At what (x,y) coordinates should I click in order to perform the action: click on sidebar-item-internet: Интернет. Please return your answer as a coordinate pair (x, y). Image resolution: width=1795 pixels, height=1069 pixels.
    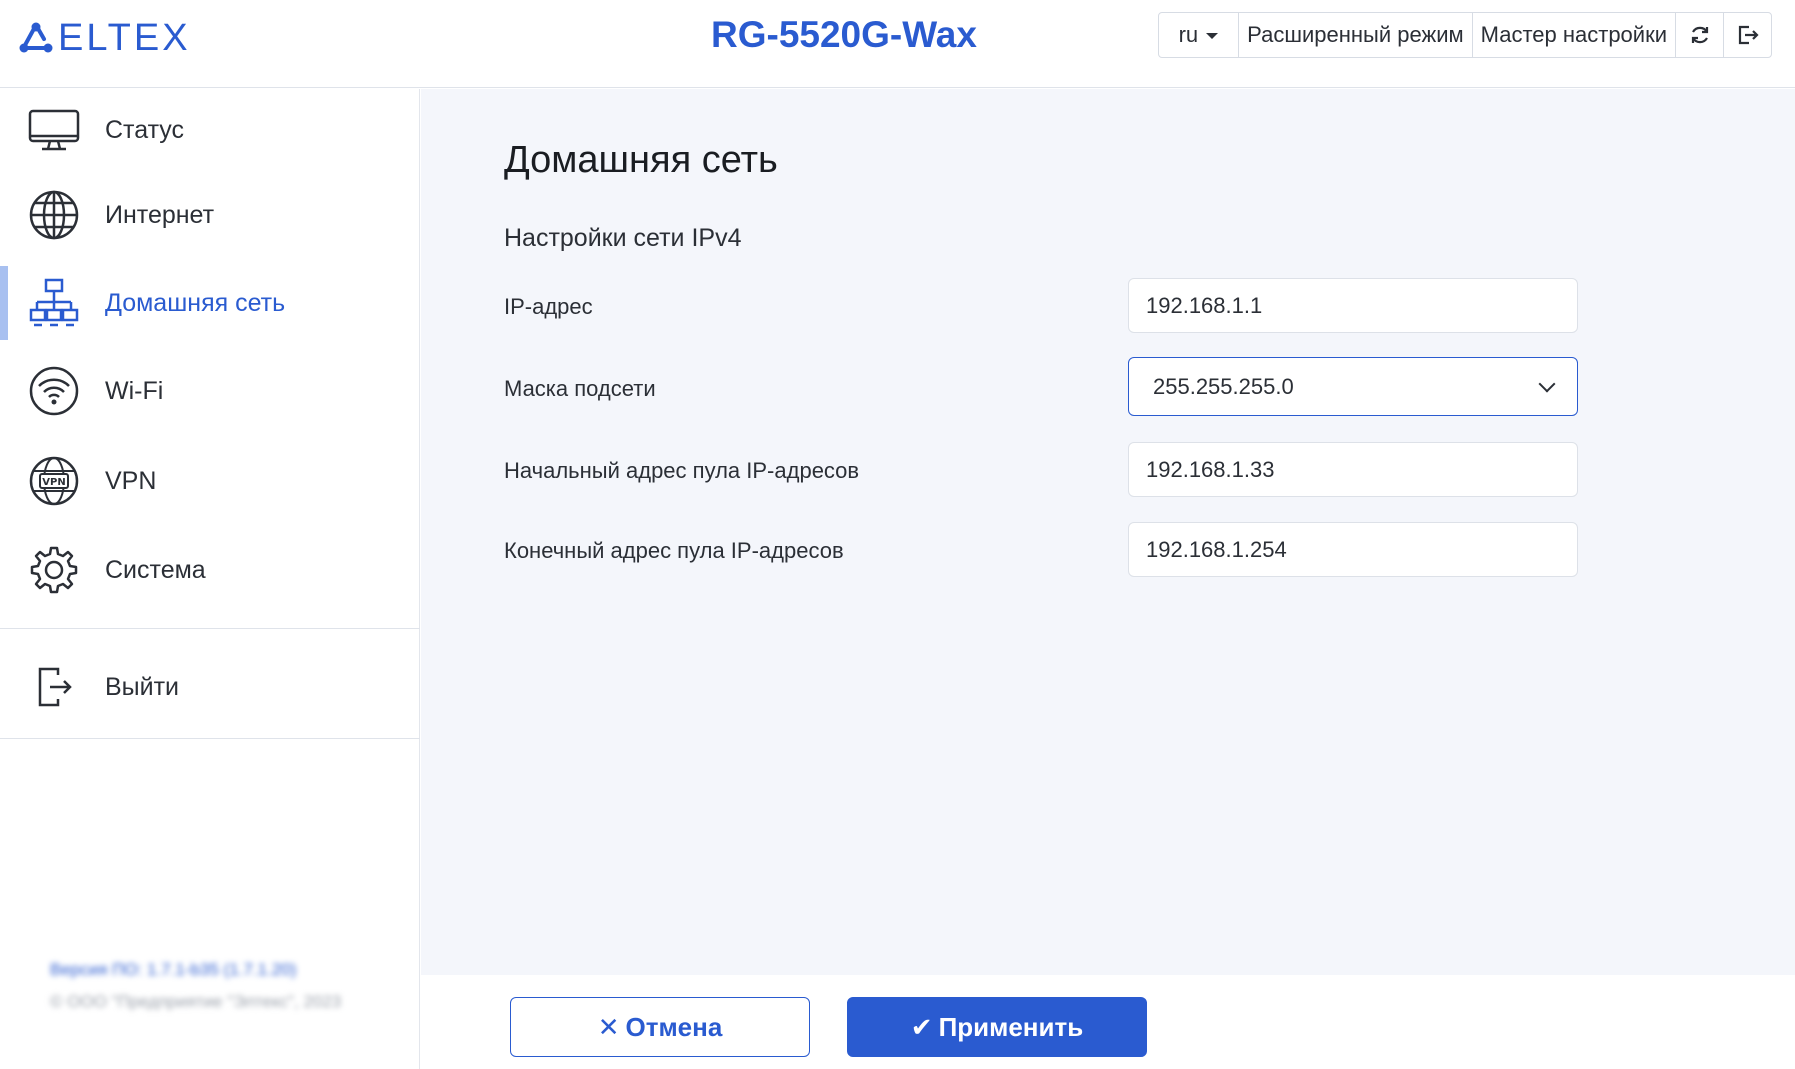
    Looking at the image, I should click on (209, 215).